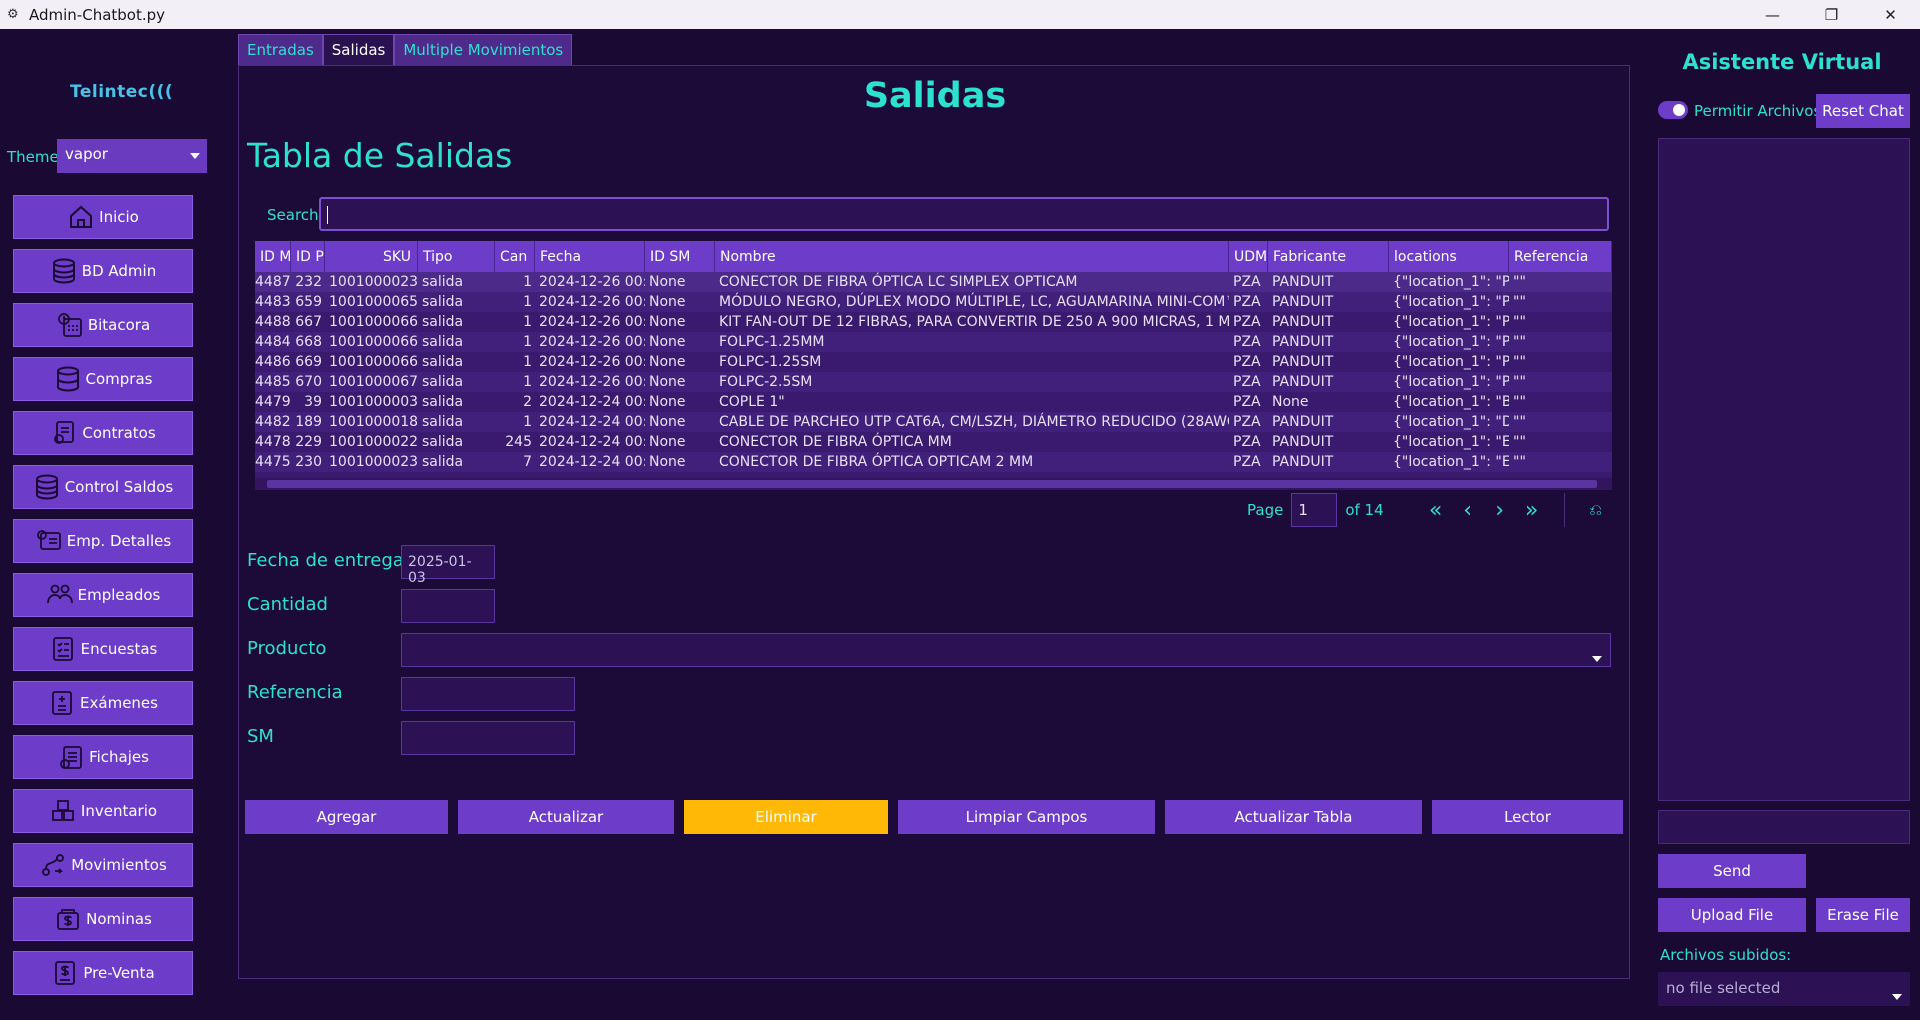 This screenshot has width=1920, height=1020. Describe the element at coordinates (103, 433) in the screenshot. I see `nav-contratos-button: Contratos` at that location.